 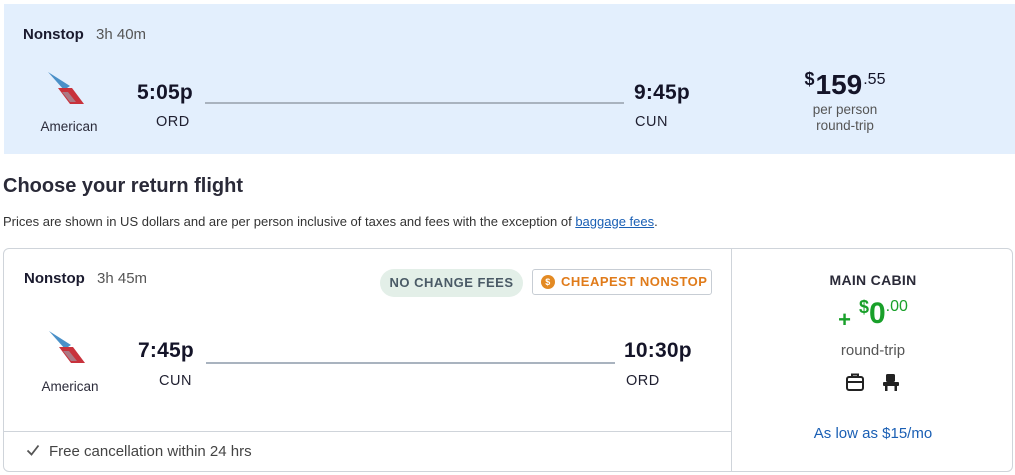 What do you see at coordinates (69, 126) in the screenshot?
I see `outbound-airline-name: American` at bounding box center [69, 126].